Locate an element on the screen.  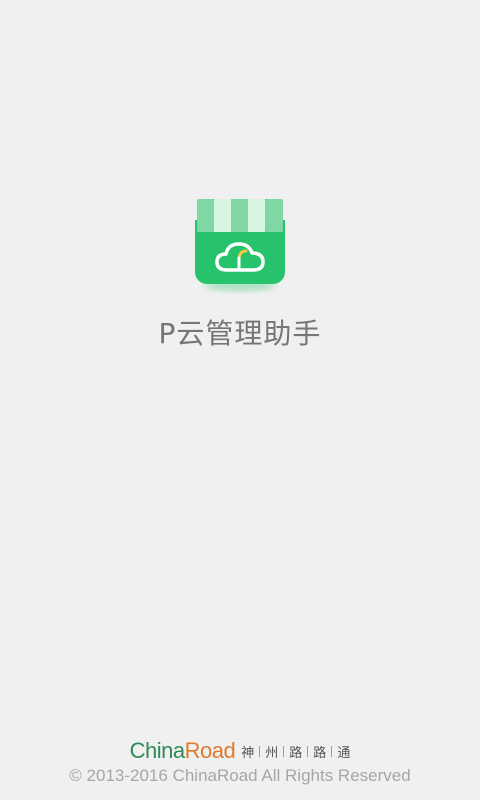
brand-china-text: China is located at coordinates (157, 750).